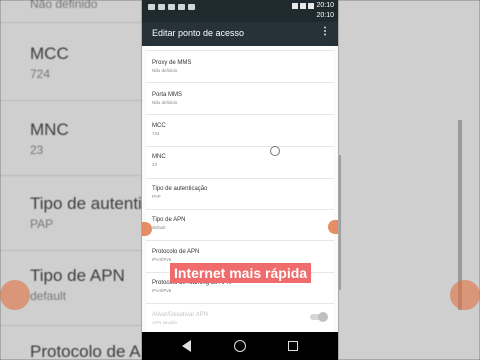  Describe the element at coordinates (172, 63) in the screenshot. I see `setting-title: Proxy de MMS` at that location.